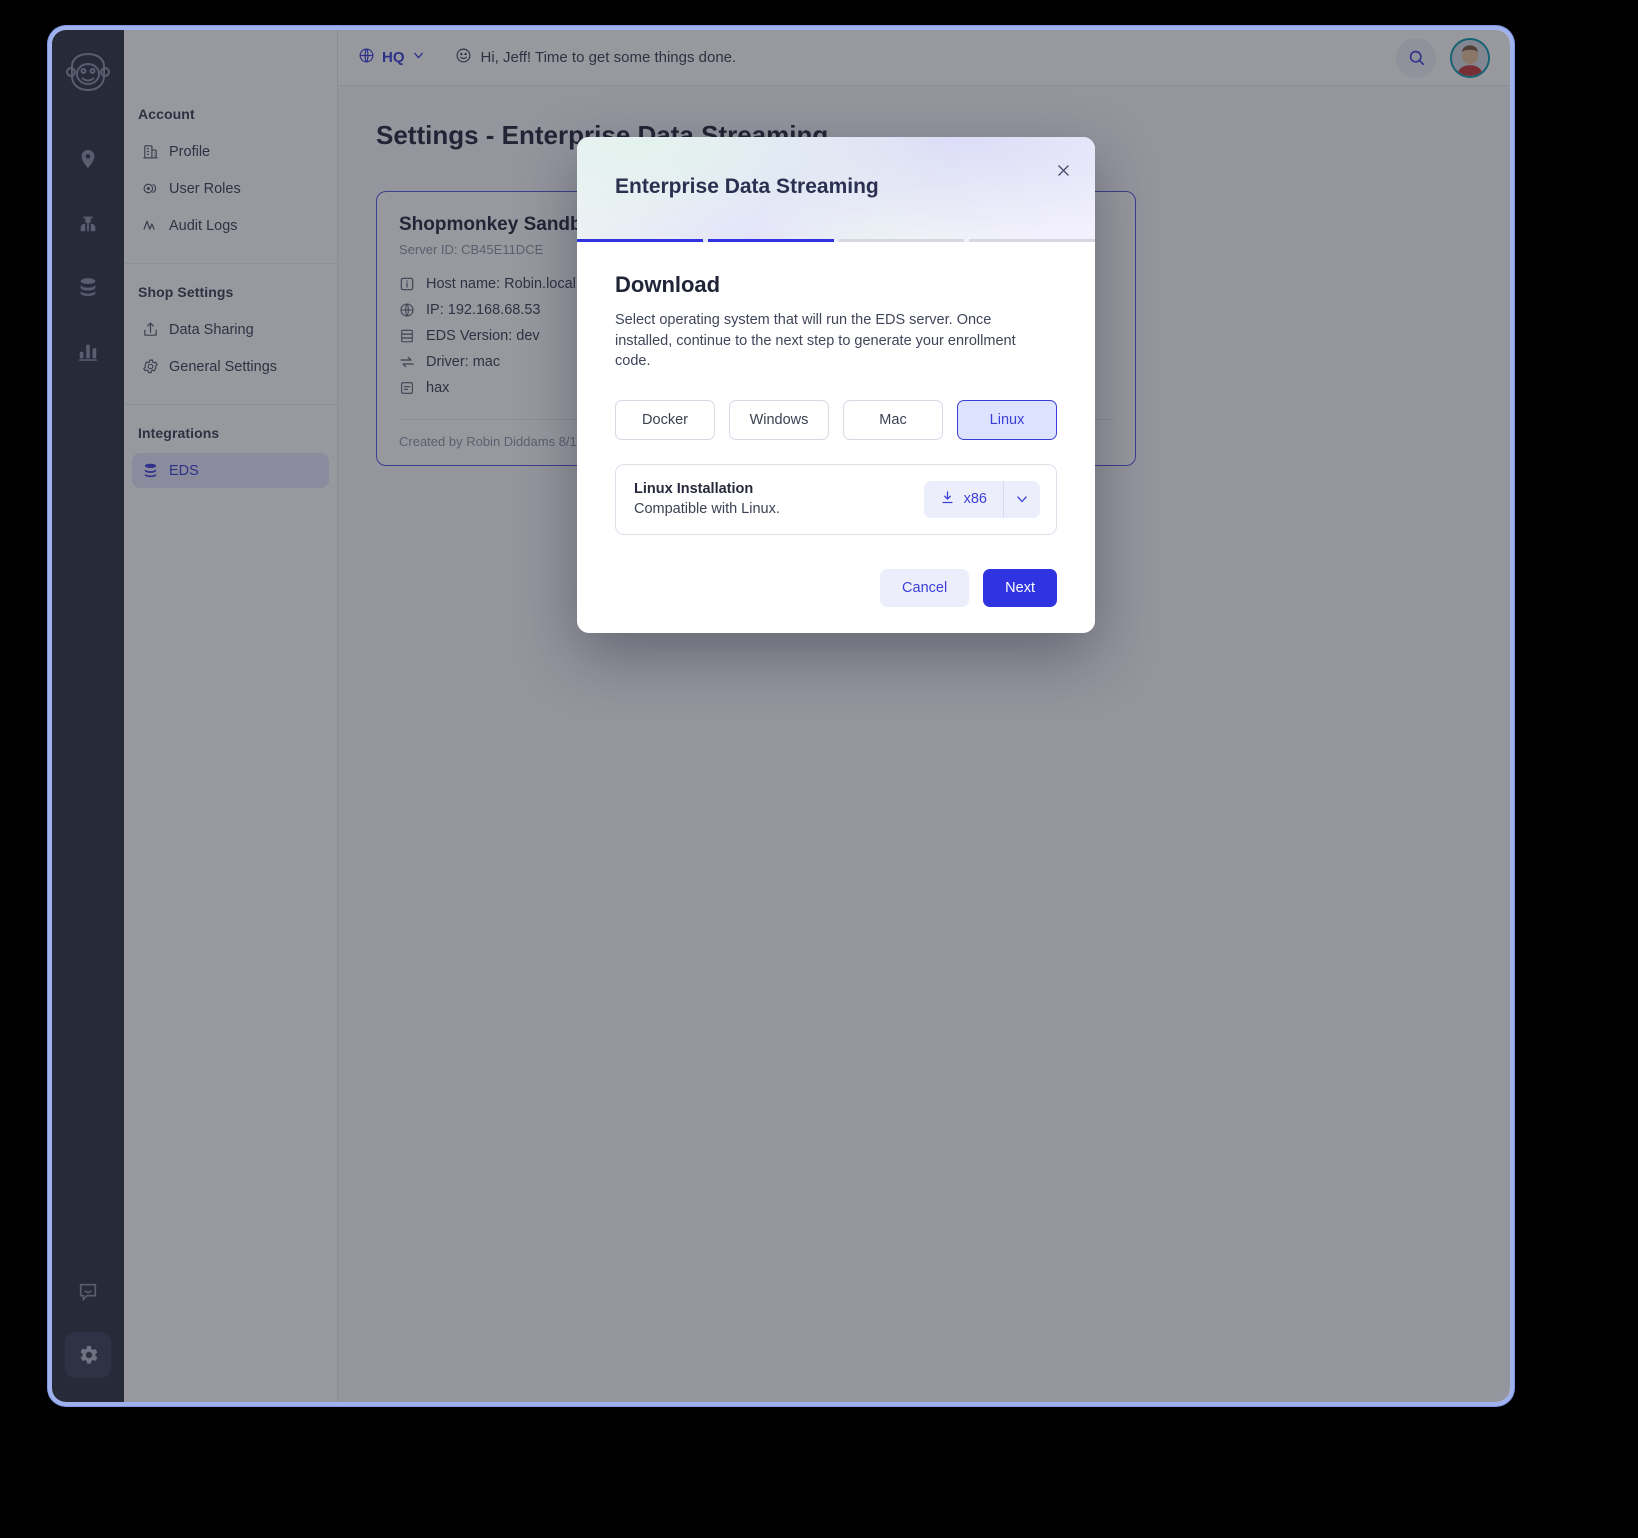  I want to click on install-subtitle: Compatible with Linux., so click(707, 509).